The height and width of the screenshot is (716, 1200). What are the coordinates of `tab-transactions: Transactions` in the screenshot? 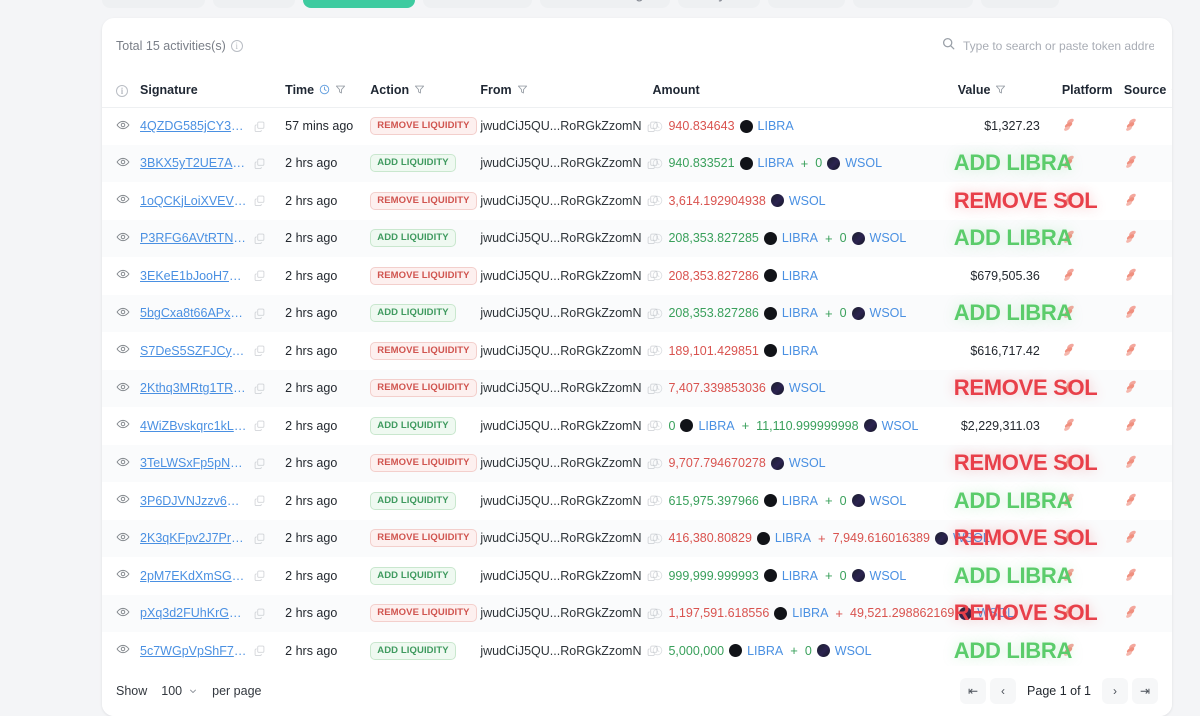 It's located at (154, 4).